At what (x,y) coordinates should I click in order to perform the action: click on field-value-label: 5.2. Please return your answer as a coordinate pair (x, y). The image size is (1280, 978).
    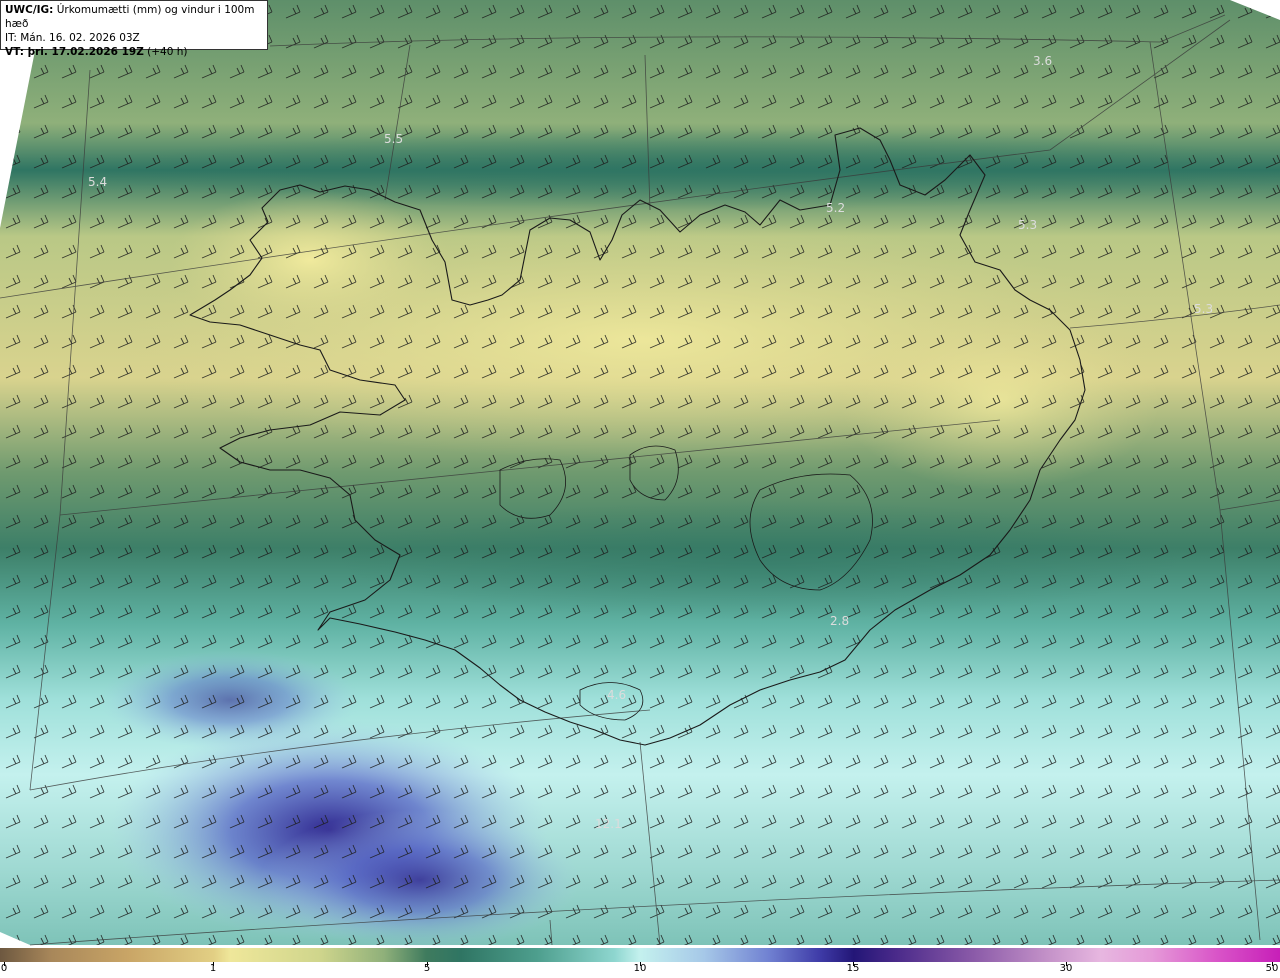
    Looking at the image, I should click on (835, 208).